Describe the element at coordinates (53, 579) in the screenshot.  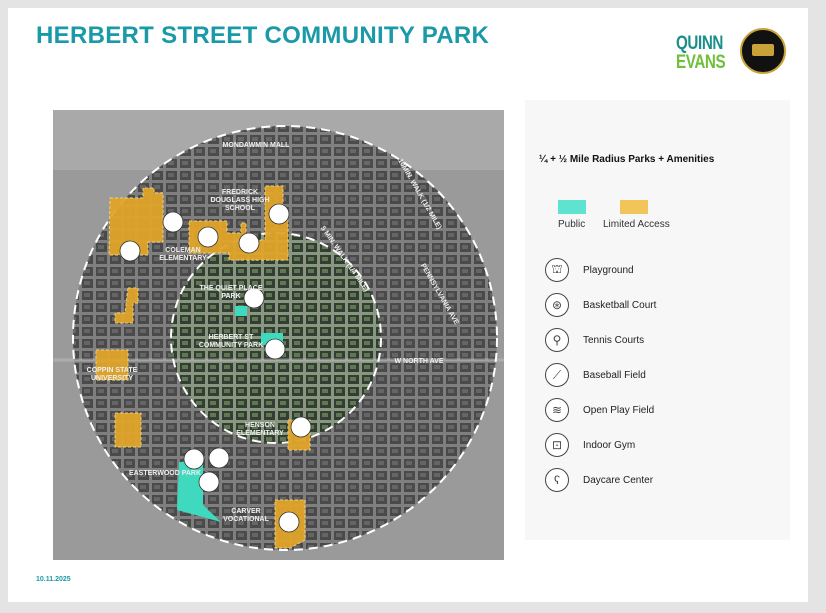
I see `date-footer: 10.11.2025` at that location.